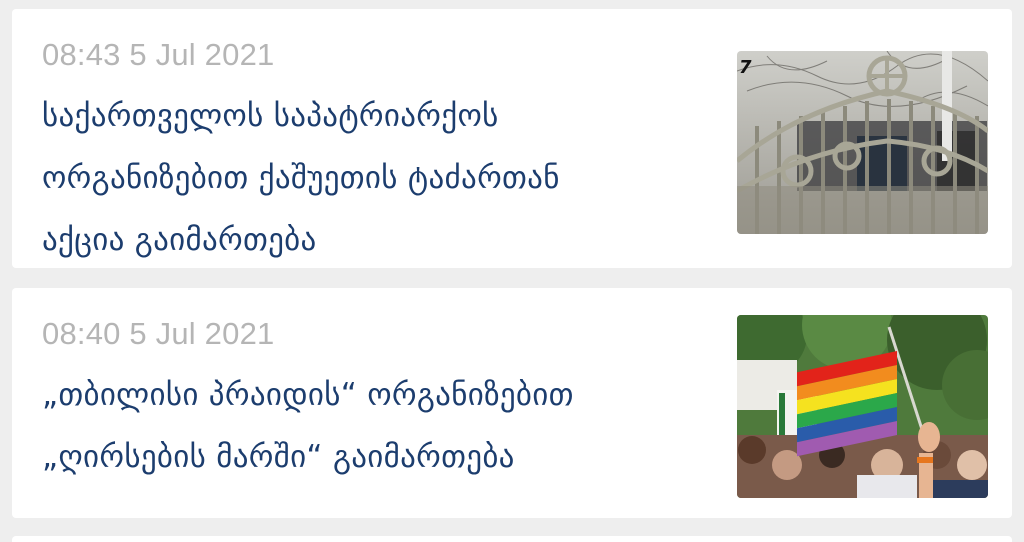 The width and height of the screenshot is (1024, 542). What do you see at coordinates (158, 333) in the screenshot?
I see `article-timestamp: 08:40 5 Jul 2021` at bounding box center [158, 333].